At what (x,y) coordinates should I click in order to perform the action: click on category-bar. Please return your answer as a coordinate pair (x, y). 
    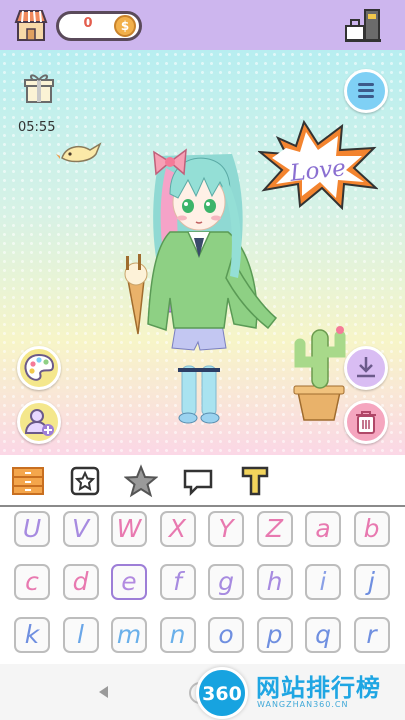
    Looking at the image, I should click on (202, 481).